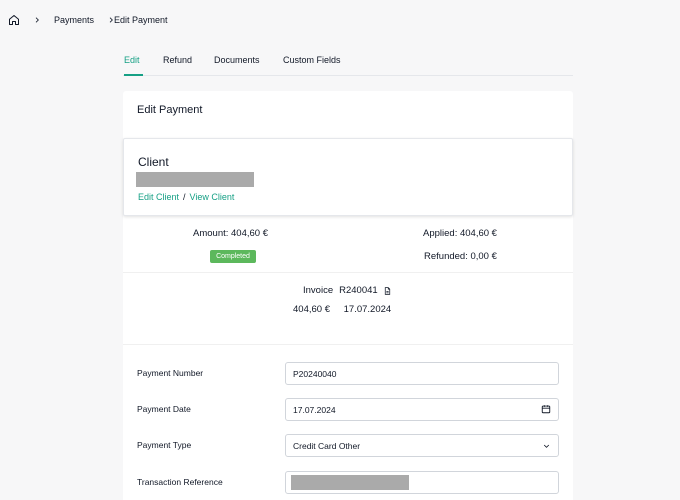 The height and width of the screenshot is (500, 680). Describe the element at coordinates (14, 20) in the screenshot. I see `home-icon` at that location.